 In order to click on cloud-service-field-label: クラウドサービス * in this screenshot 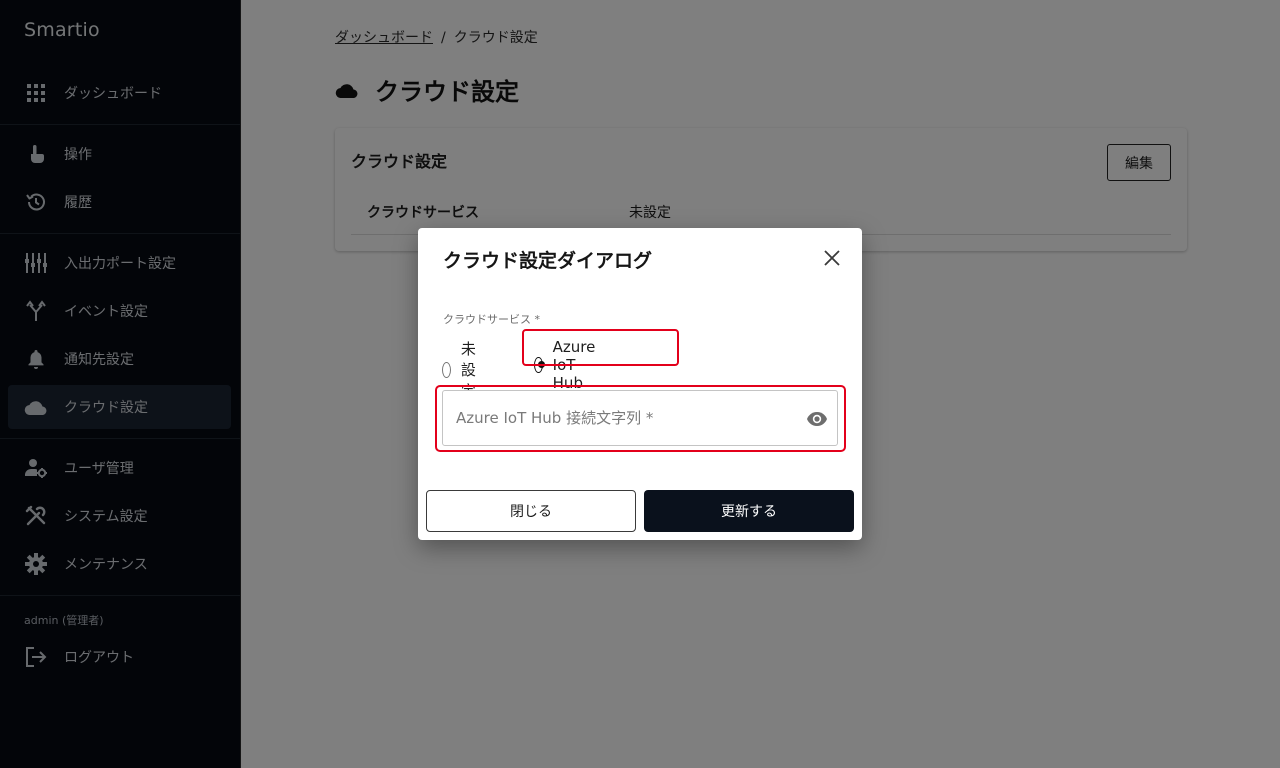, I will do `click(491, 319)`.